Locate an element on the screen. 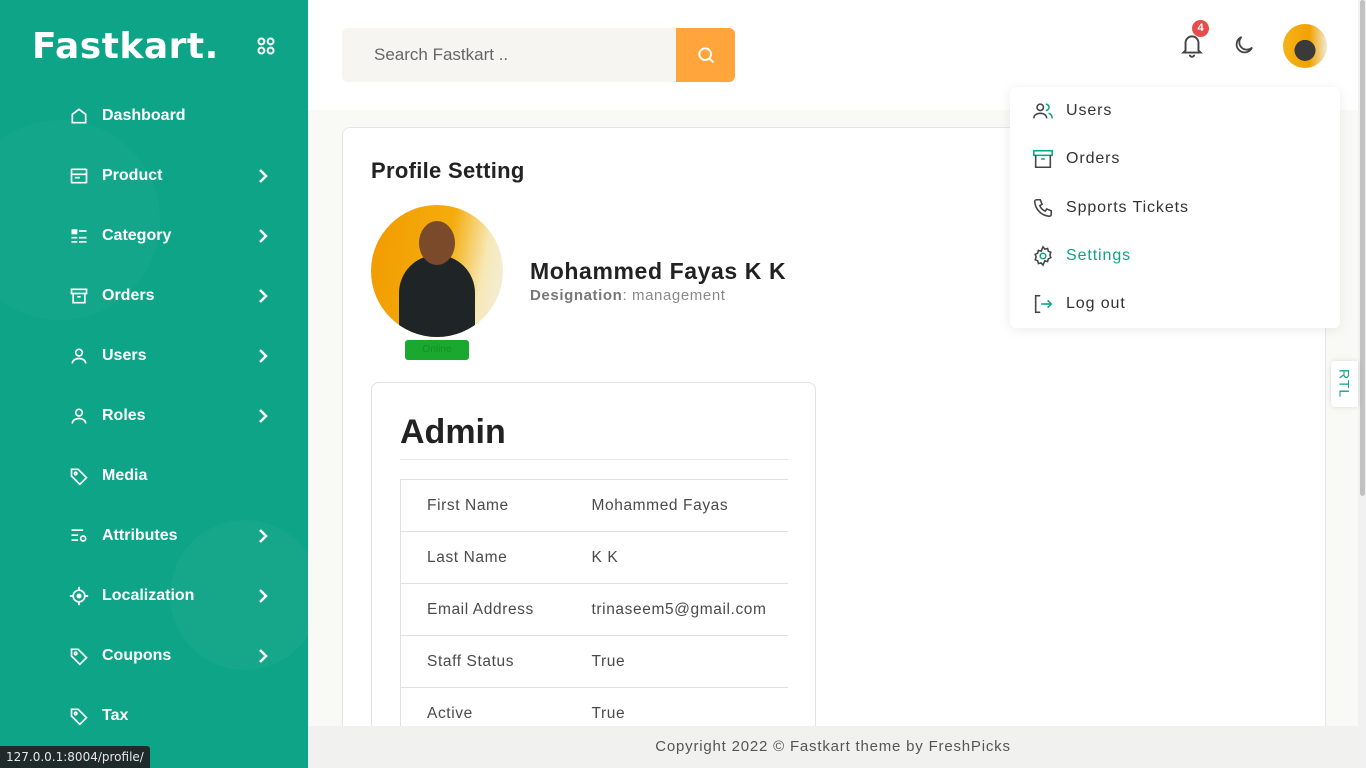 The height and width of the screenshot is (768, 1366). dropdown-item-settings: Settings is located at coordinates (1081, 256).